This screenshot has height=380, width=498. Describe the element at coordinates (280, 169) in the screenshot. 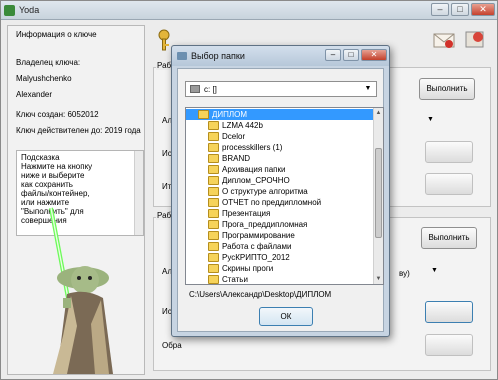

I see `folder-item: Архивация папки` at that location.